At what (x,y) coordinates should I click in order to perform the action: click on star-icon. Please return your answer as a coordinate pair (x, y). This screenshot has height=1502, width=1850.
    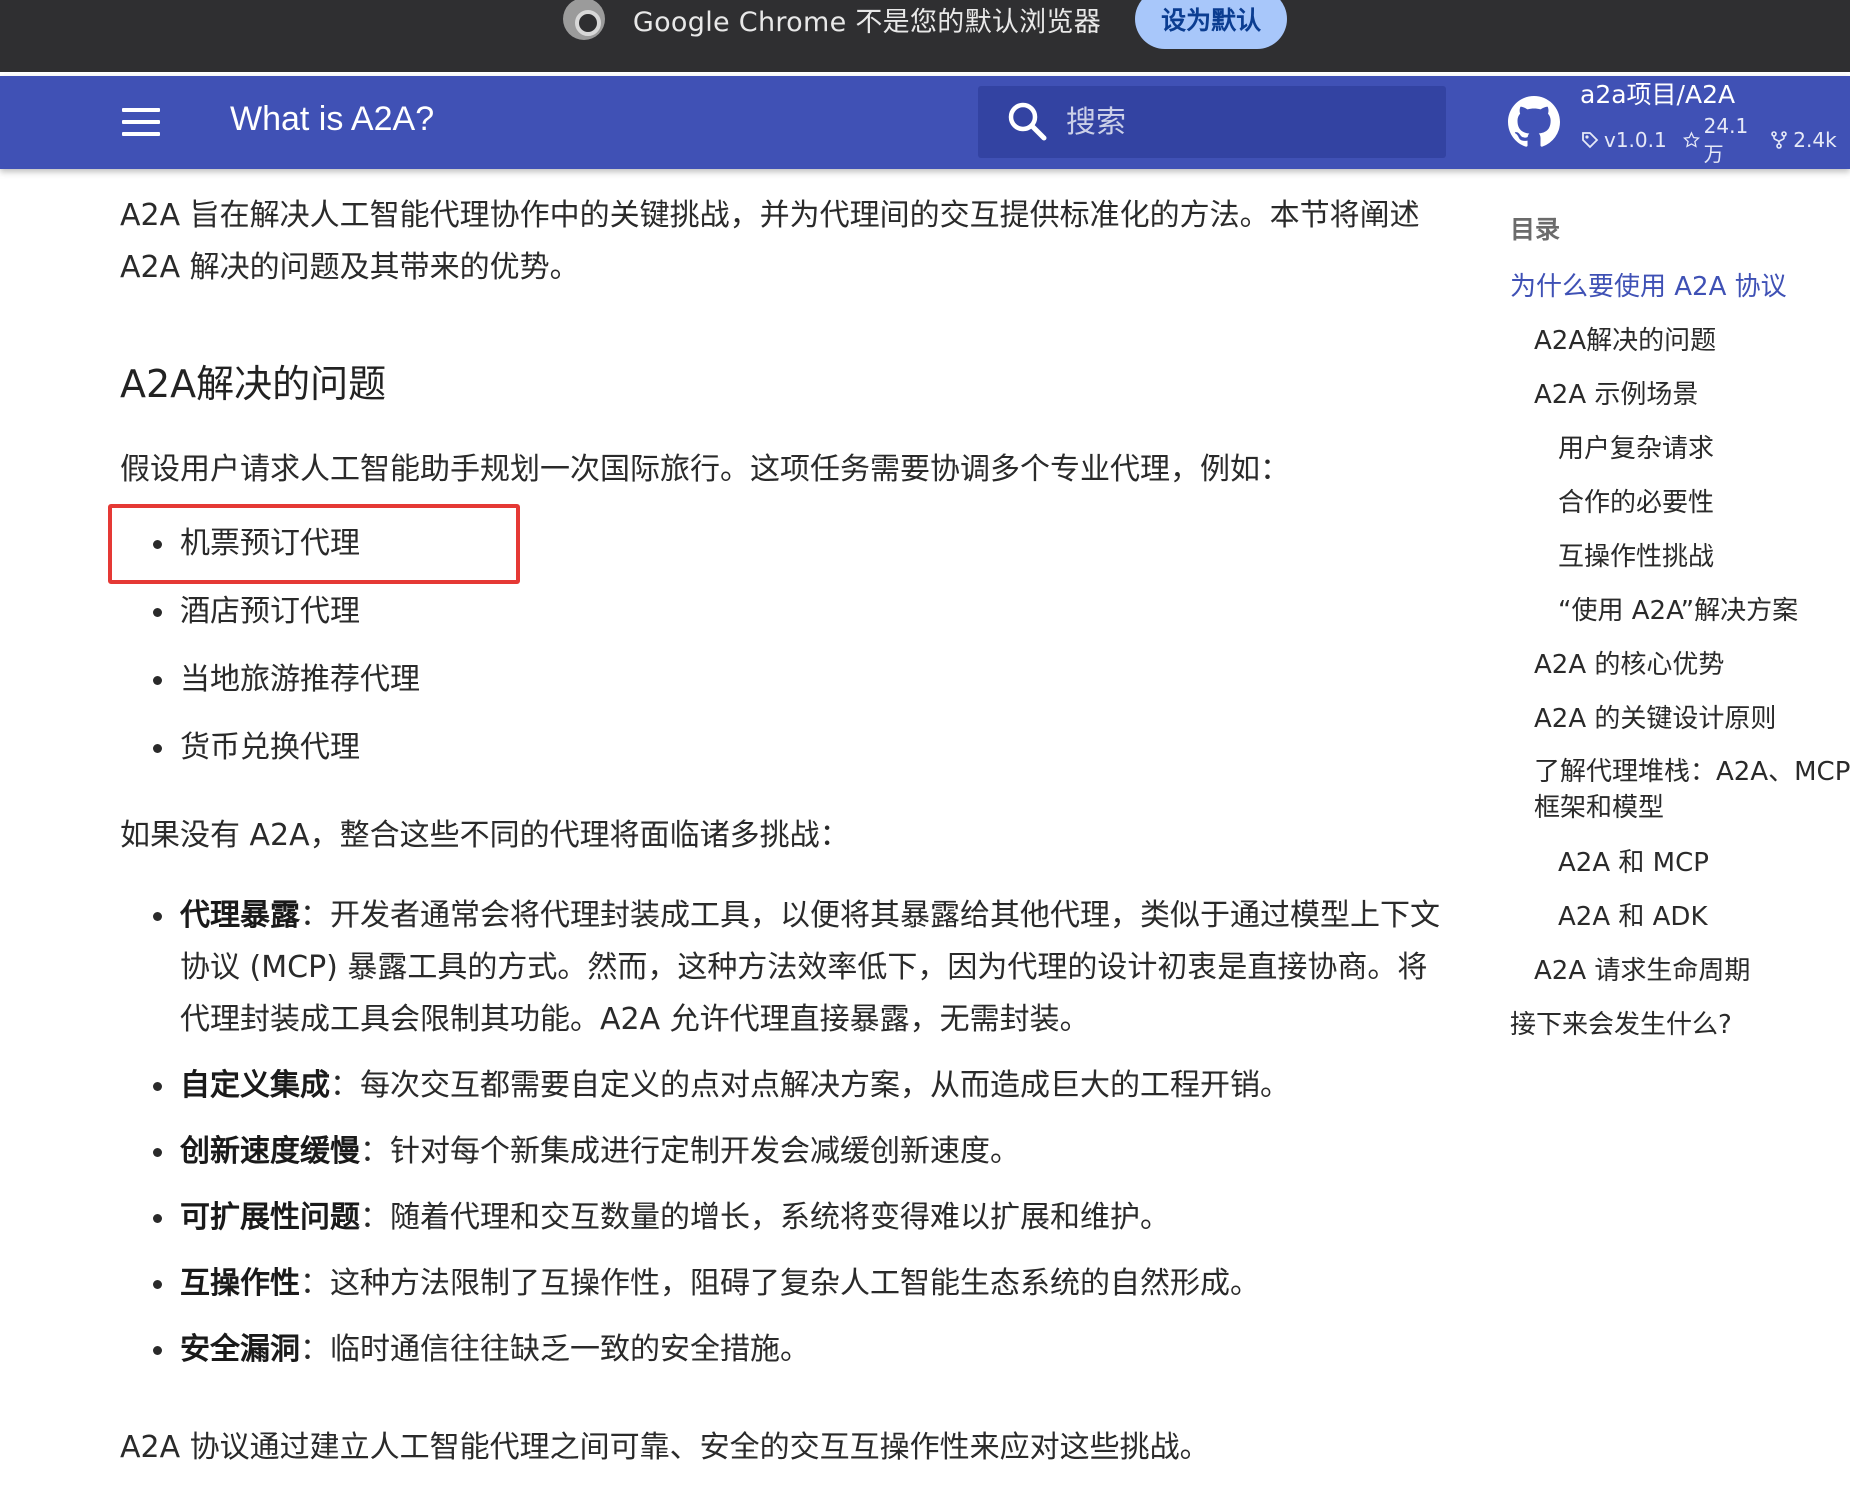
    Looking at the image, I should click on (1691, 139).